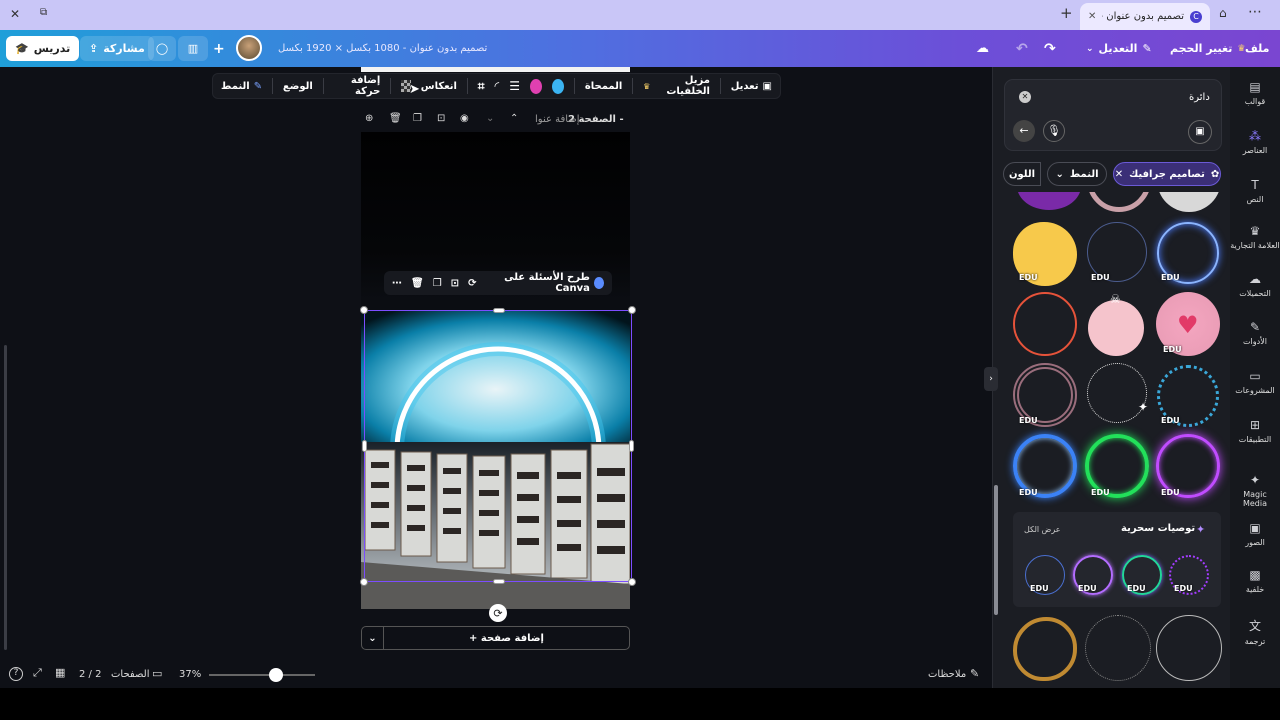 This screenshot has height=720, width=1280. I want to click on graphic-dotted-grey-ring, so click(1118, 648).